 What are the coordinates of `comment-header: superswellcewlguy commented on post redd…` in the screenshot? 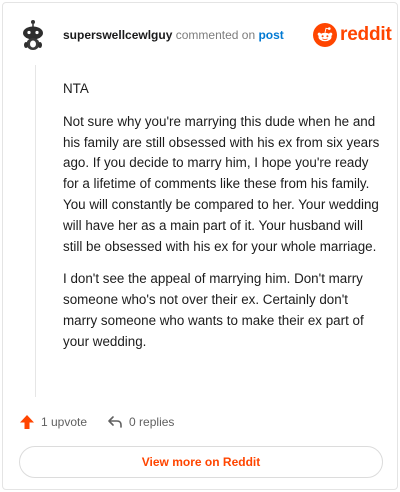 It's located at (200, 33).